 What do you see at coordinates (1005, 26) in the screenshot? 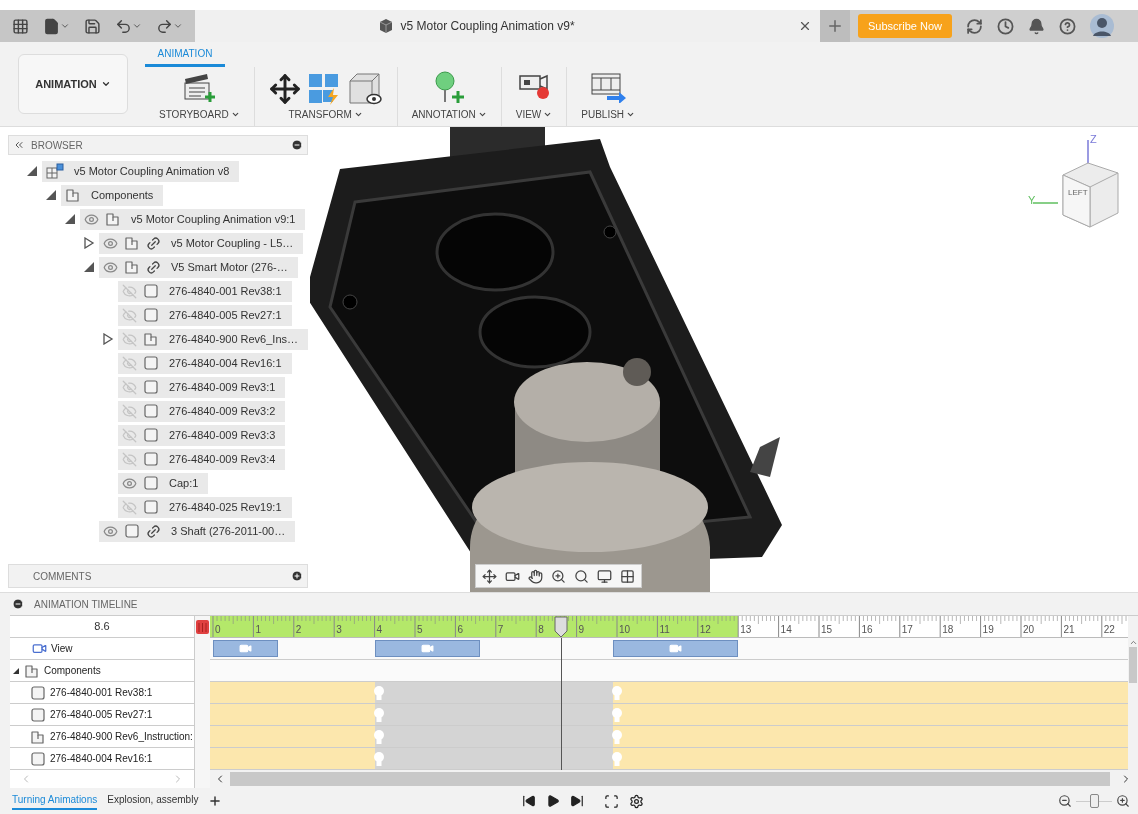
I see `clock-icon` at bounding box center [1005, 26].